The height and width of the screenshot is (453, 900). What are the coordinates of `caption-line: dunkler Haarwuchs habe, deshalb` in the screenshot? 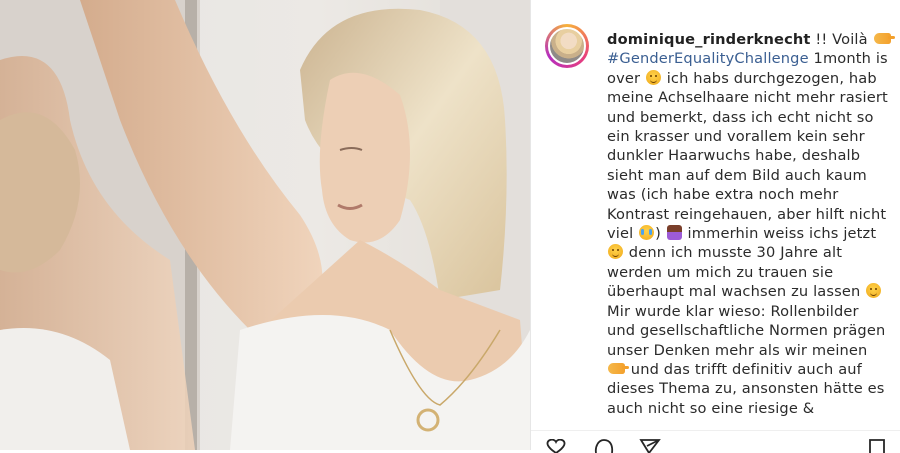 It's located at (749, 155).